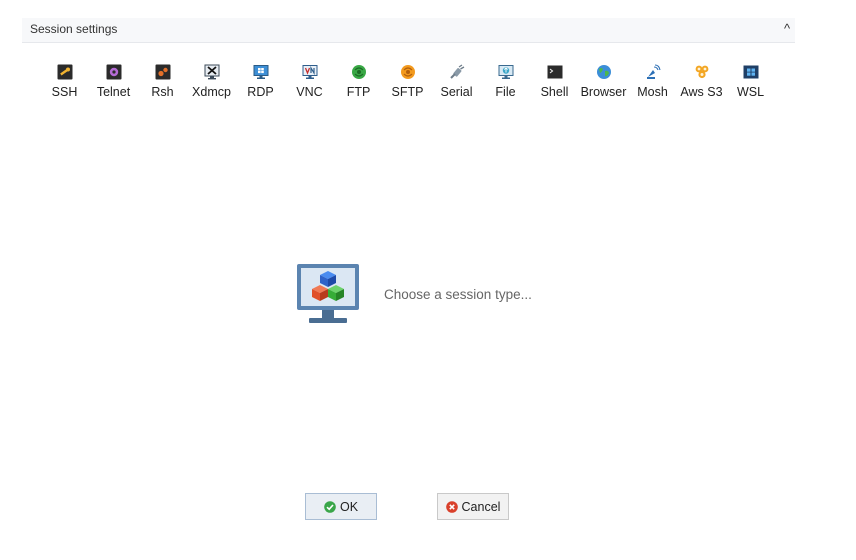 This screenshot has height=560, width=856. Describe the element at coordinates (162, 84) in the screenshot. I see `session-type-rsh: Rsh` at that location.